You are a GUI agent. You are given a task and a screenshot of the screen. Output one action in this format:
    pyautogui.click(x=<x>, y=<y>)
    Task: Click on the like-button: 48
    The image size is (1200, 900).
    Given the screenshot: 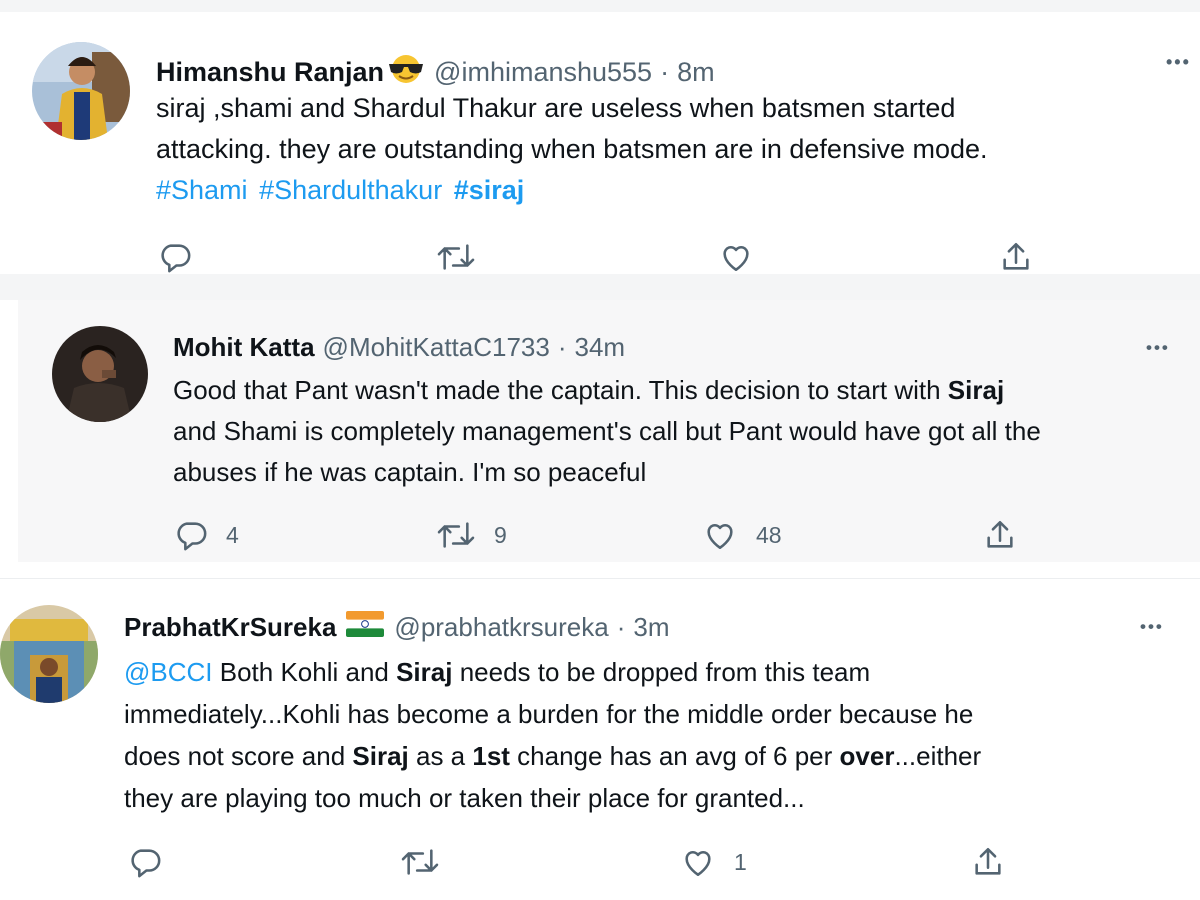 What is the action you would take?
    pyautogui.click(x=742, y=535)
    